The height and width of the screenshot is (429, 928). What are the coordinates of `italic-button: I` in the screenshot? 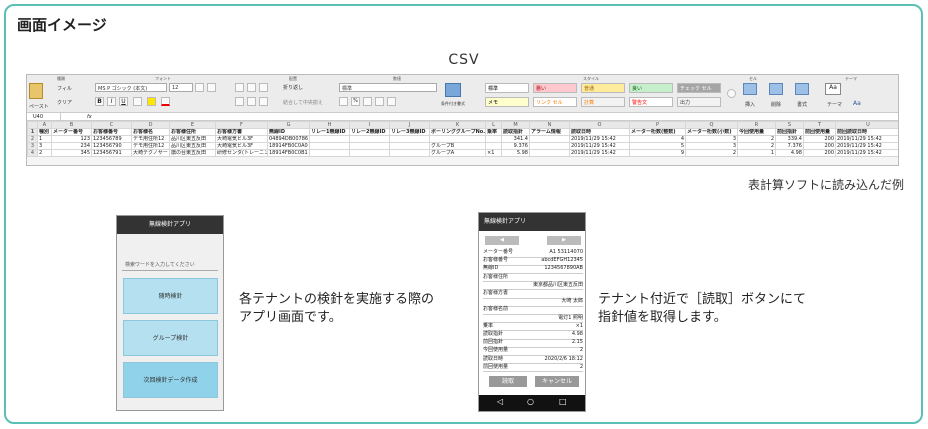 It's located at (111, 101).